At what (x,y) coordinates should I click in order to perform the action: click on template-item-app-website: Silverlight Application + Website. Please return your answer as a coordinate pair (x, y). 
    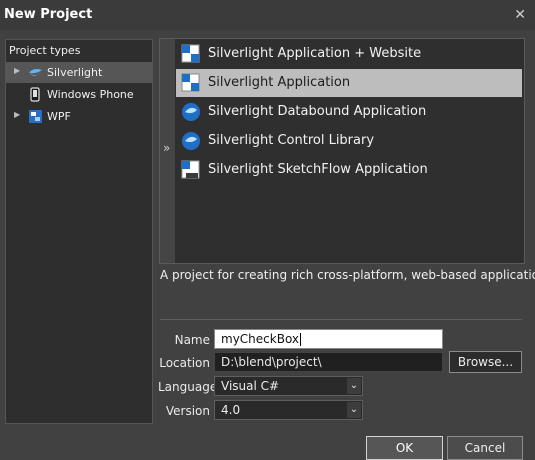
    Looking at the image, I should click on (349, 54).